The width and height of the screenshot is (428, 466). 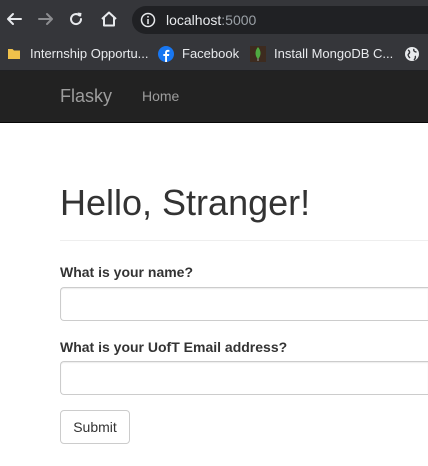 What do you see at coordinates (109, 19) in the screenshot?
I see `home-icon` at bounding box center [109, 19].